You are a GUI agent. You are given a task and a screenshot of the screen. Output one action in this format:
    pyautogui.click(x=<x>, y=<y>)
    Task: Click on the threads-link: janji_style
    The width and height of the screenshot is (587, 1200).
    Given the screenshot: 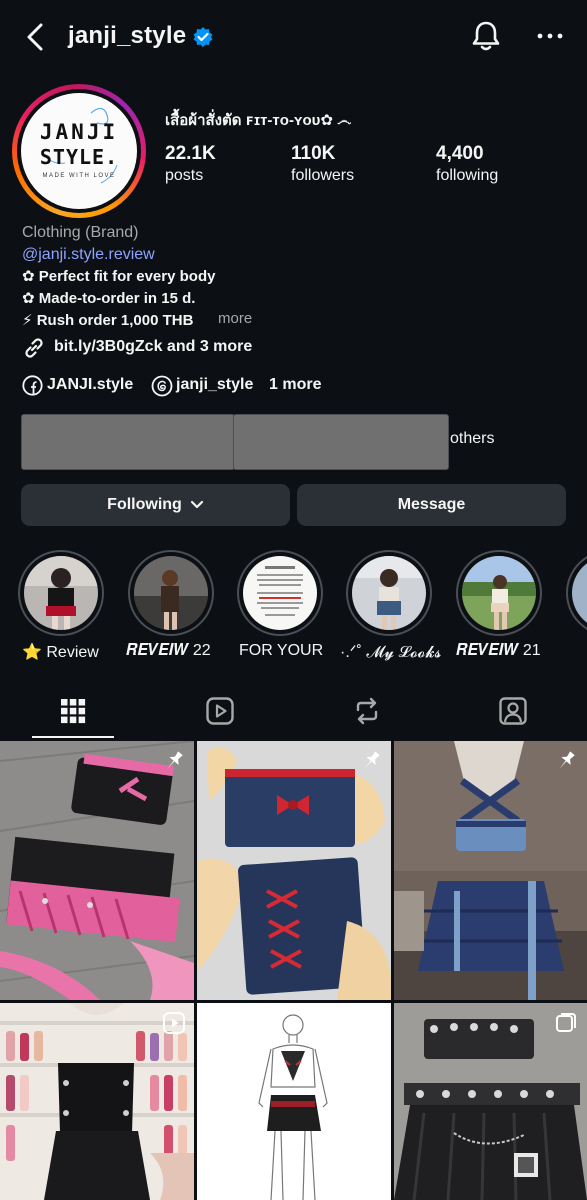 What is the action you would take?
    pyautogui.click(x=214, y=385)
    